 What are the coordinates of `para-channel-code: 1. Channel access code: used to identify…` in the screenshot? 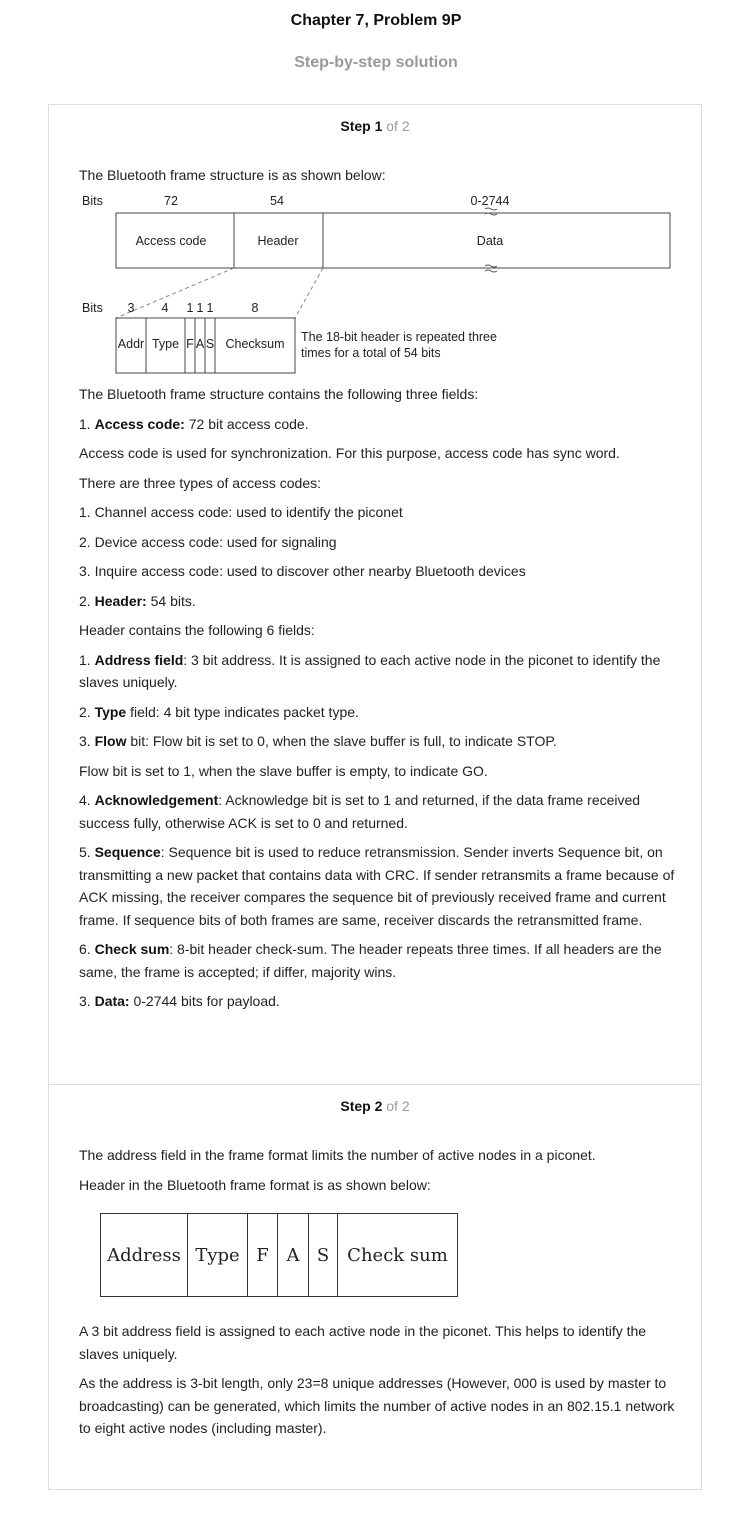 It's located at (241, 512).